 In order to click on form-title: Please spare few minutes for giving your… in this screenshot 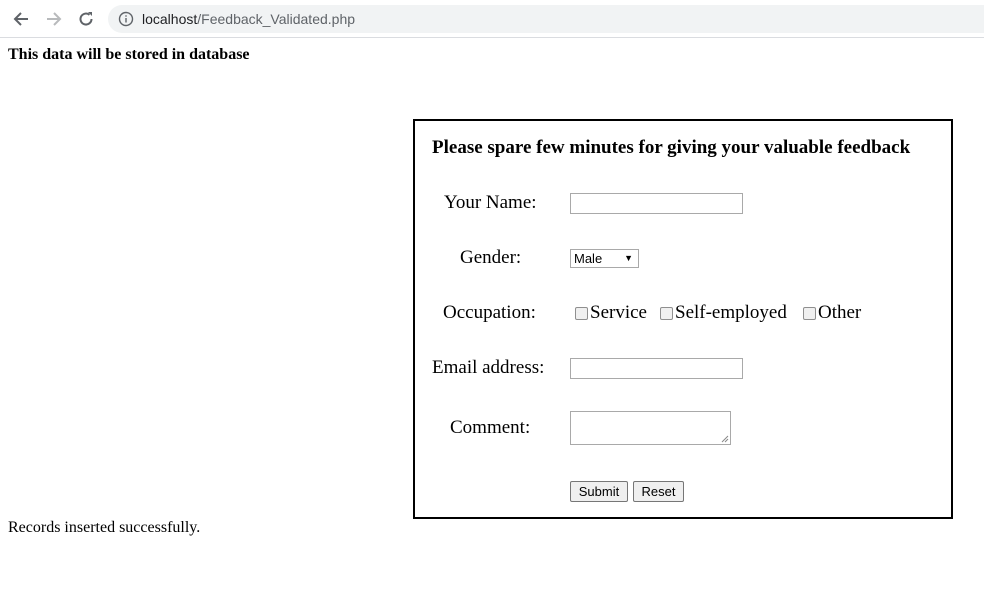, I will do `click(671, 147)`.